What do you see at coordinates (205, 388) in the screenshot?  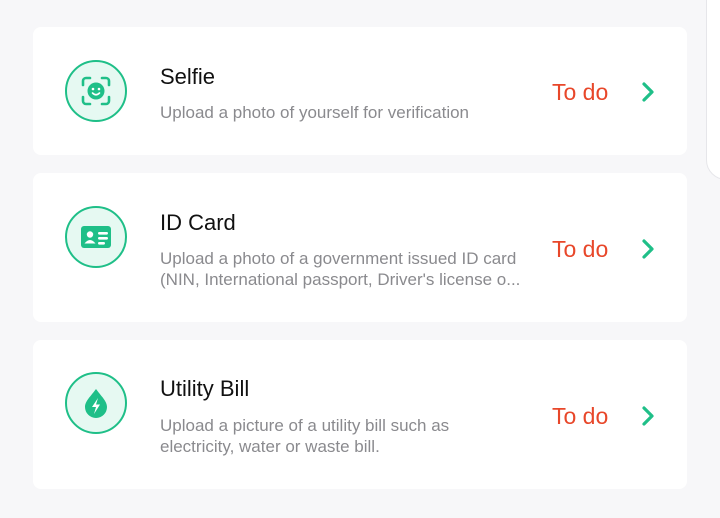 I see `item-title: Utility Bill` at bounding box center [205, 388].